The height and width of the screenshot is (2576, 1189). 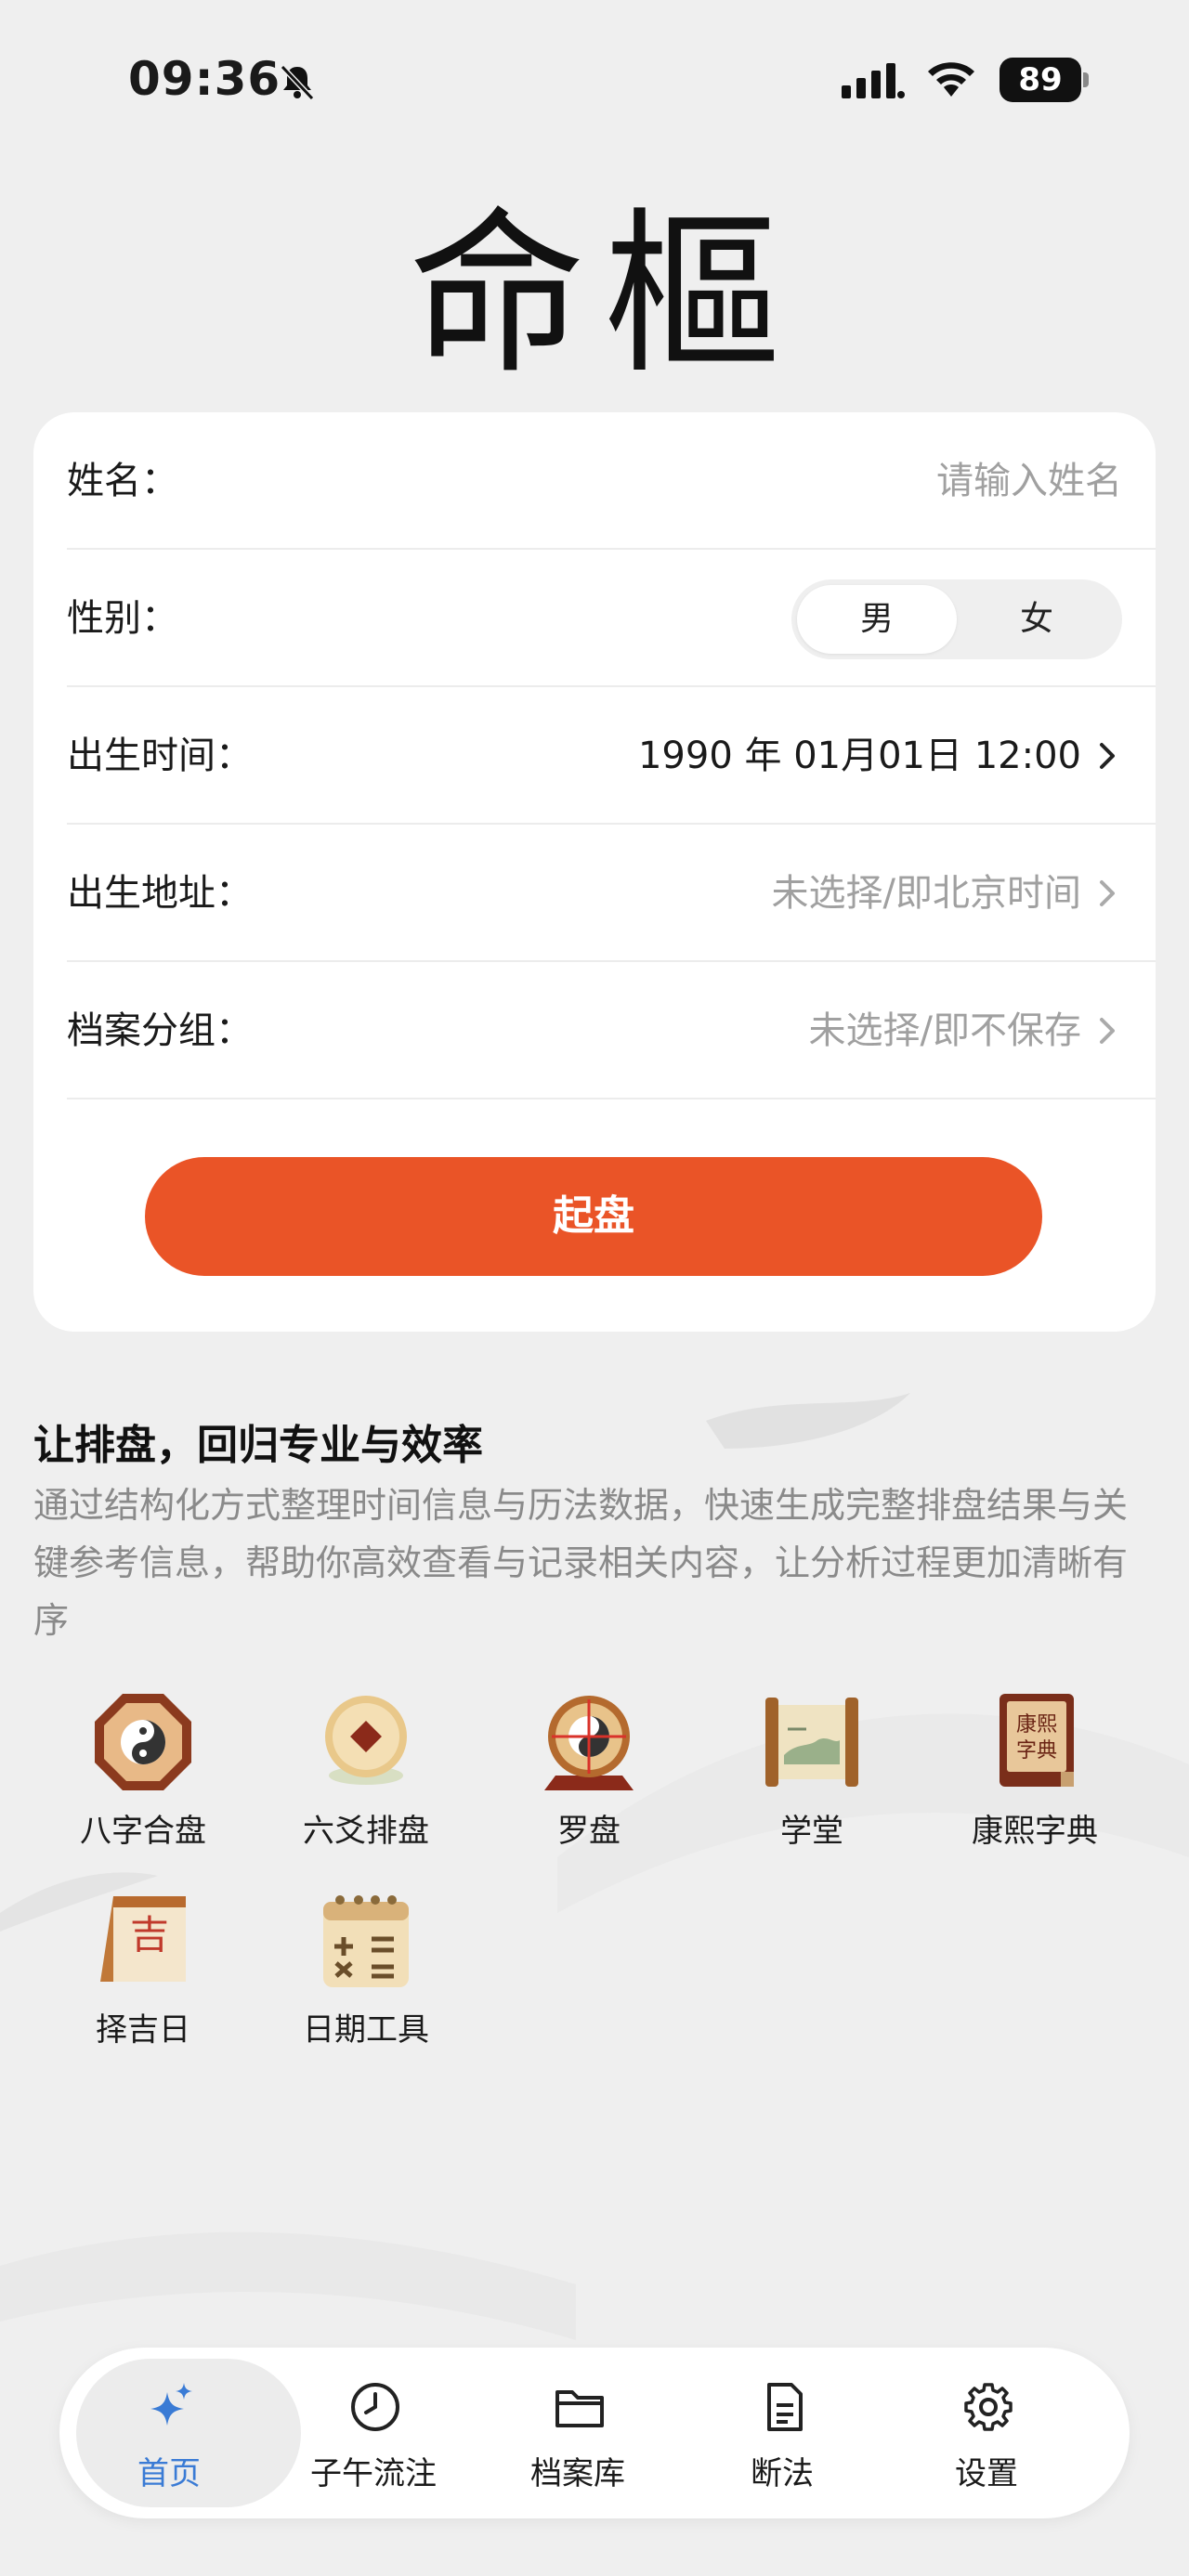 What do you see at coordinates (782, 2433) in the screenshot?
I see `nav-item-methods: 断法` at bounding box center [782, 2433].